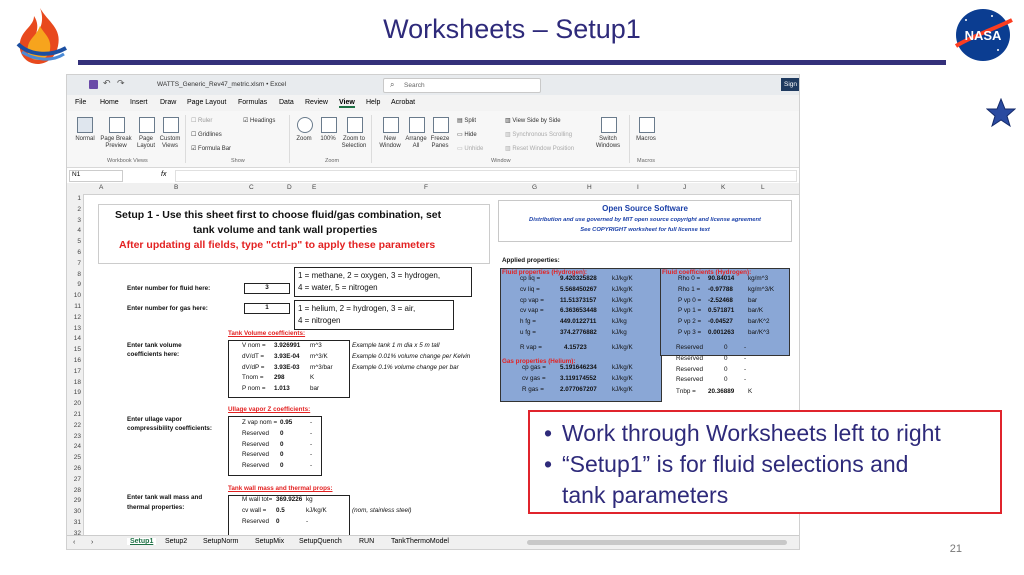  I want to click on row-number: 20, so click(74, 403).